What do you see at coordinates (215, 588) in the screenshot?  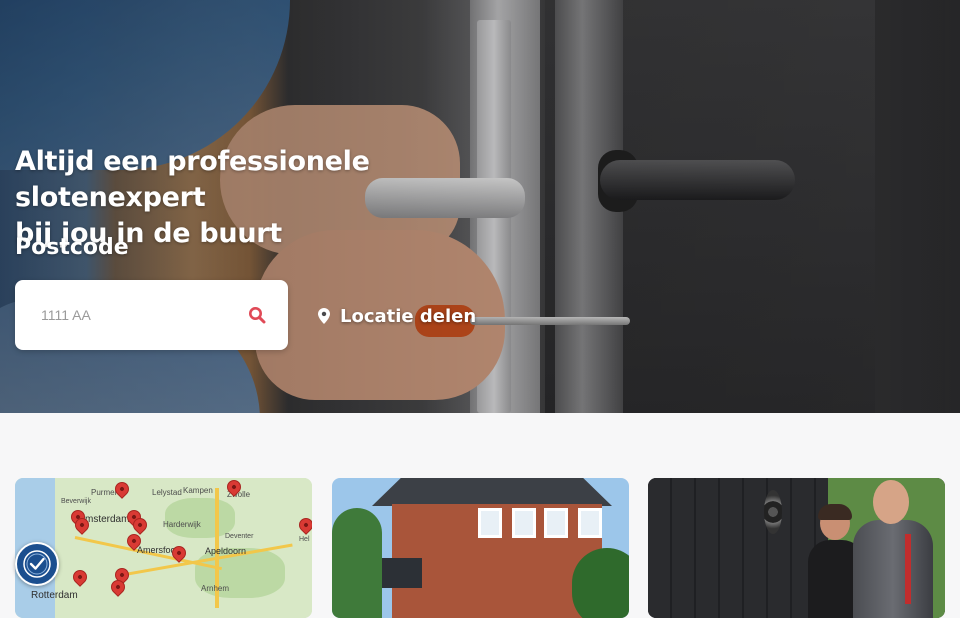 I see `map-label-arnhem: Arnhem` at bounding box center [215, 588].